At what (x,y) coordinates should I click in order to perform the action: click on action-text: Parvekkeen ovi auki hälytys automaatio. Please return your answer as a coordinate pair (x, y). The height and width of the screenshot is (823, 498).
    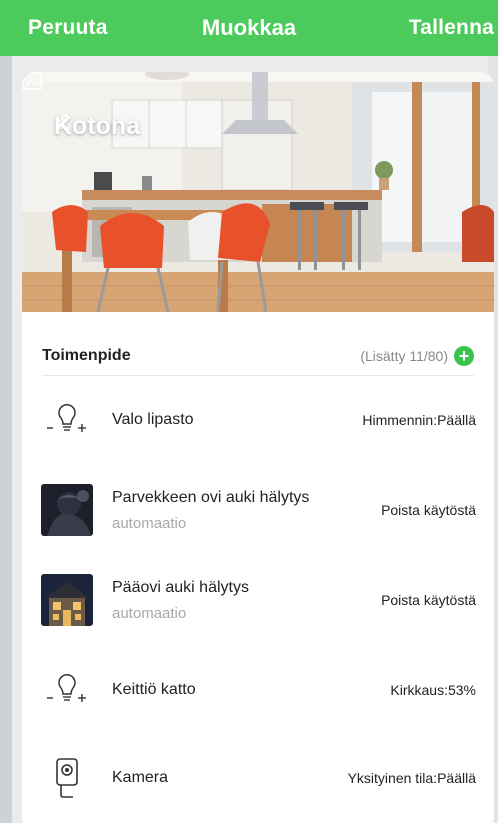
    Looking at the image, I should click on (246, 510).